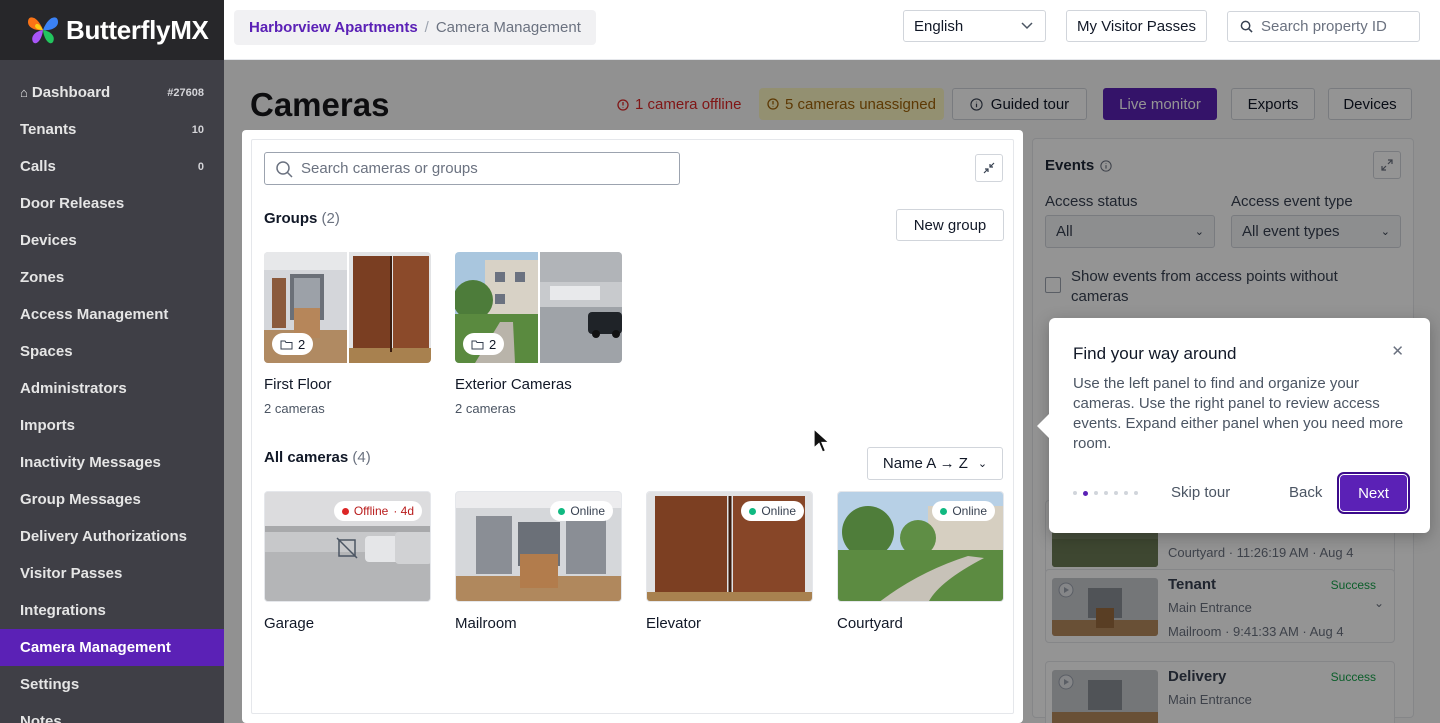  Describe the element at coordinates (974, 26) in the screenshot. I see `language-select: English` at that location.